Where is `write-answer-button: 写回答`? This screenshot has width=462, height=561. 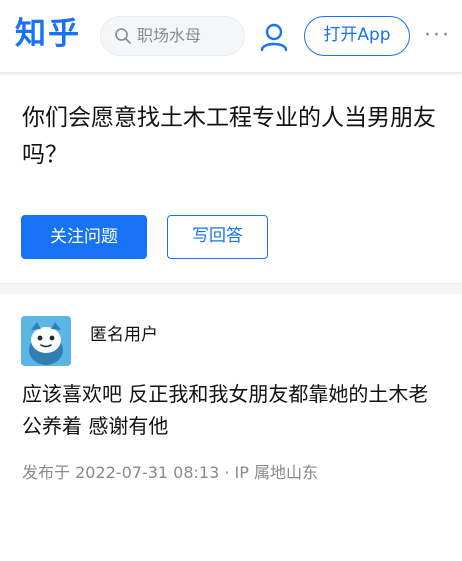
write-answer-button: 写回答 is located at coordinates (217, 237).